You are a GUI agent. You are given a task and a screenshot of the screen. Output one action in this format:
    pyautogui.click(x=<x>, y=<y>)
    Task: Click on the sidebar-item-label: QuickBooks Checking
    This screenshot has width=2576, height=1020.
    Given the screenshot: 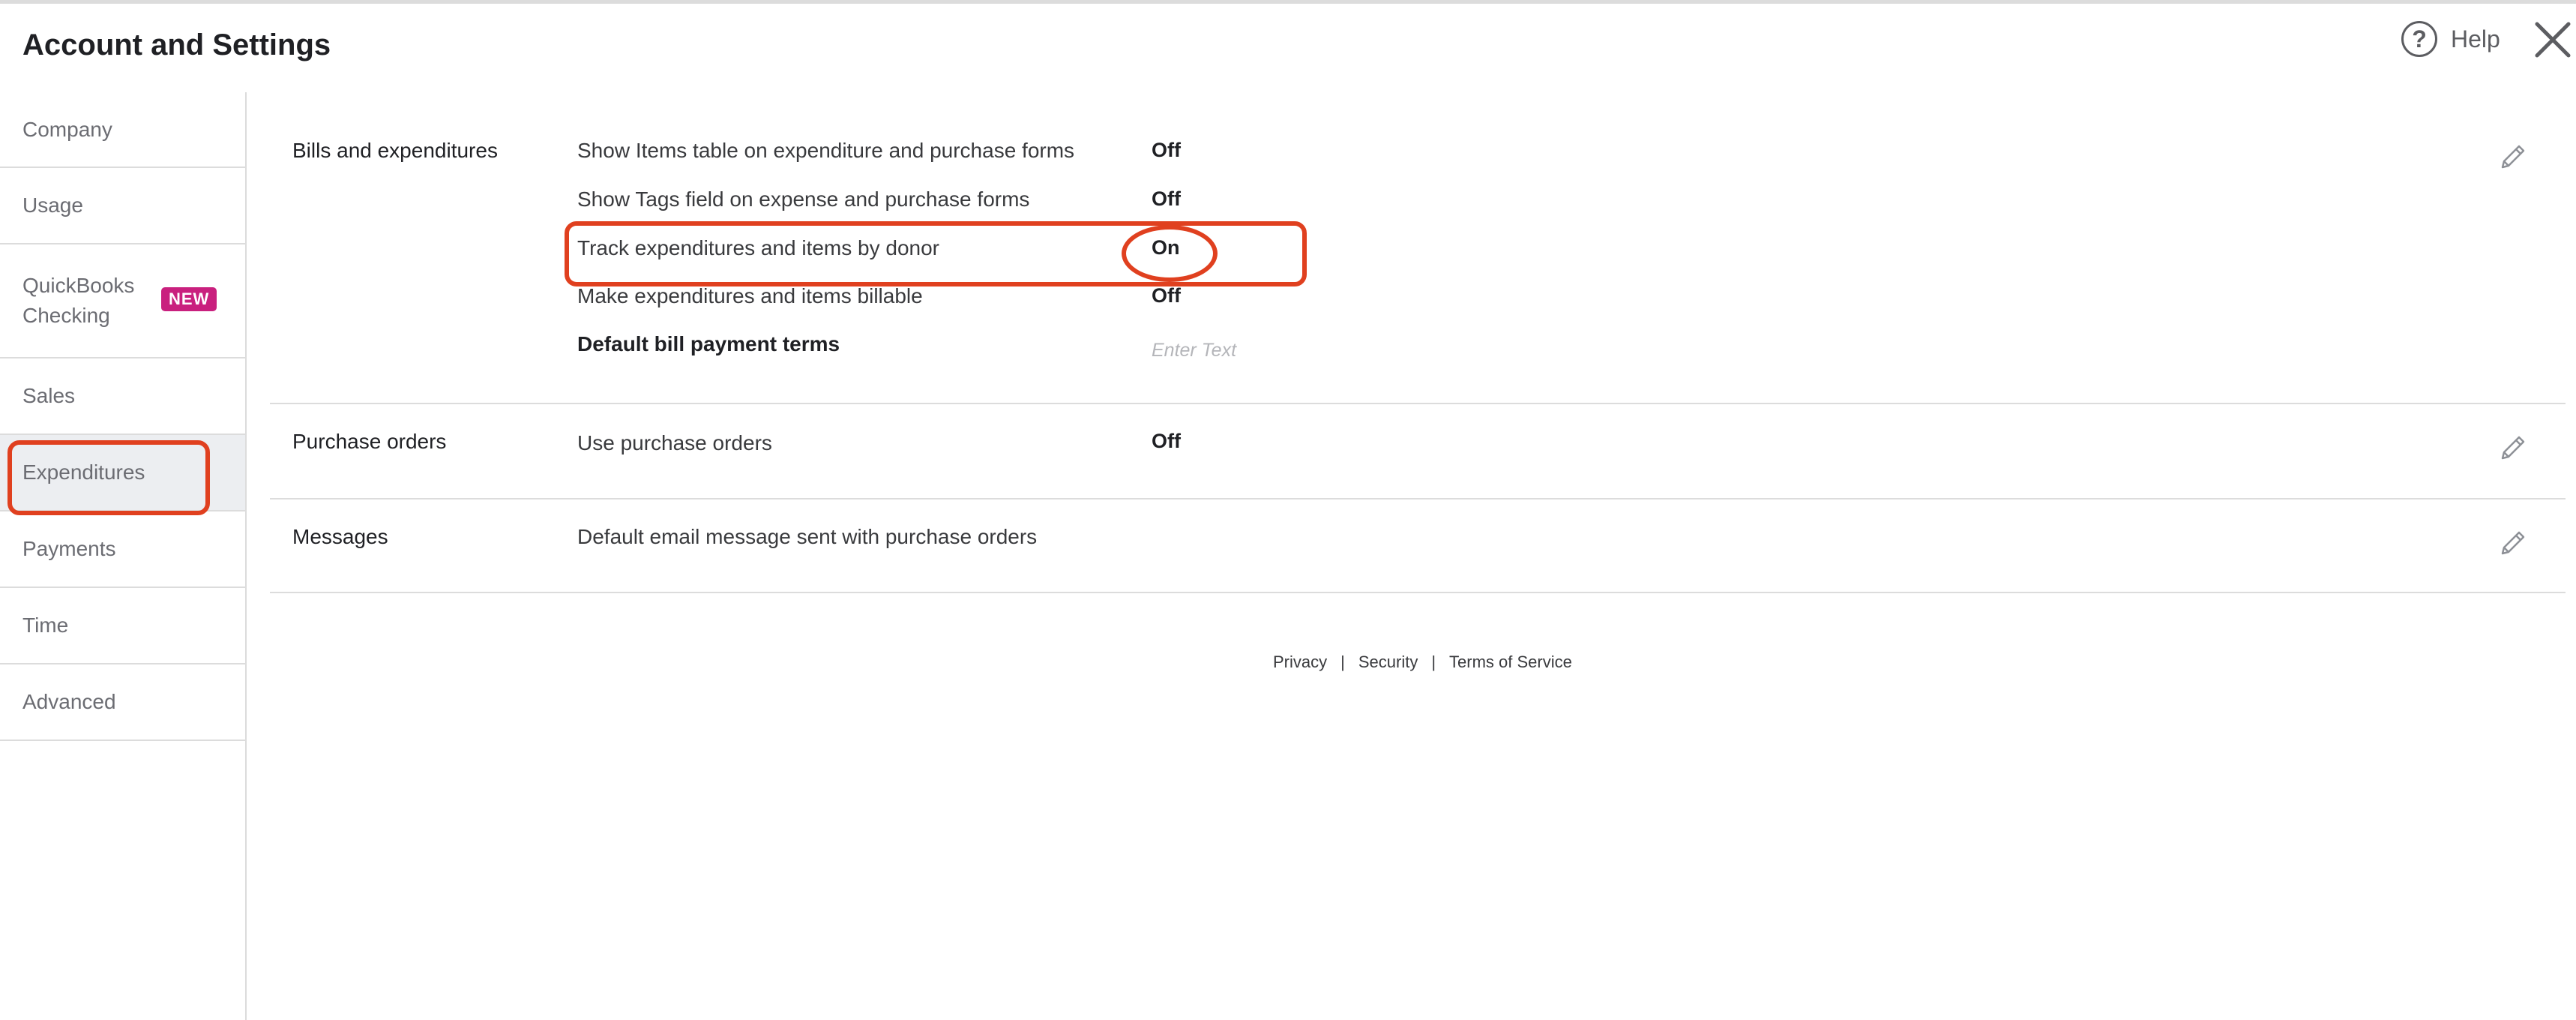 What is the action you would take?
    pyautogui.click(x=78, y=300)
    